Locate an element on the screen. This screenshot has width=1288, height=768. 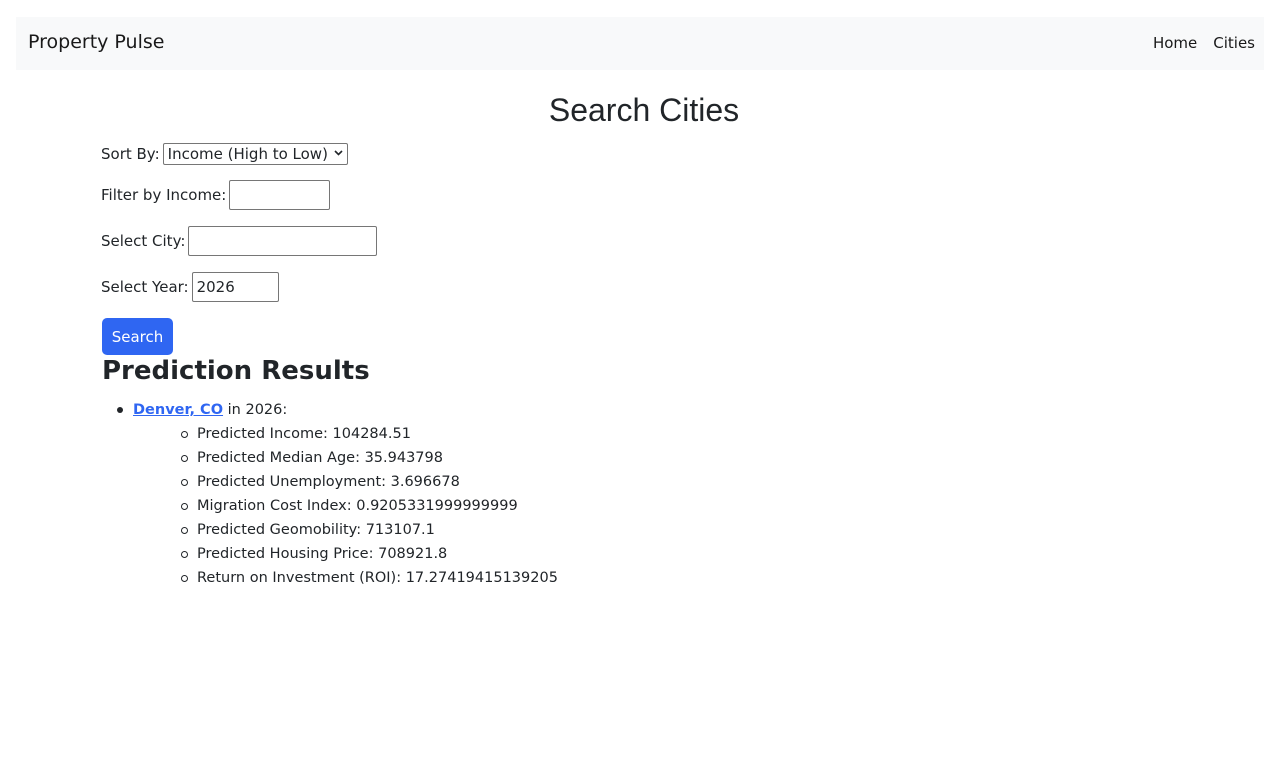
results-title: Prediction Results is located at coordinates (236, 371).